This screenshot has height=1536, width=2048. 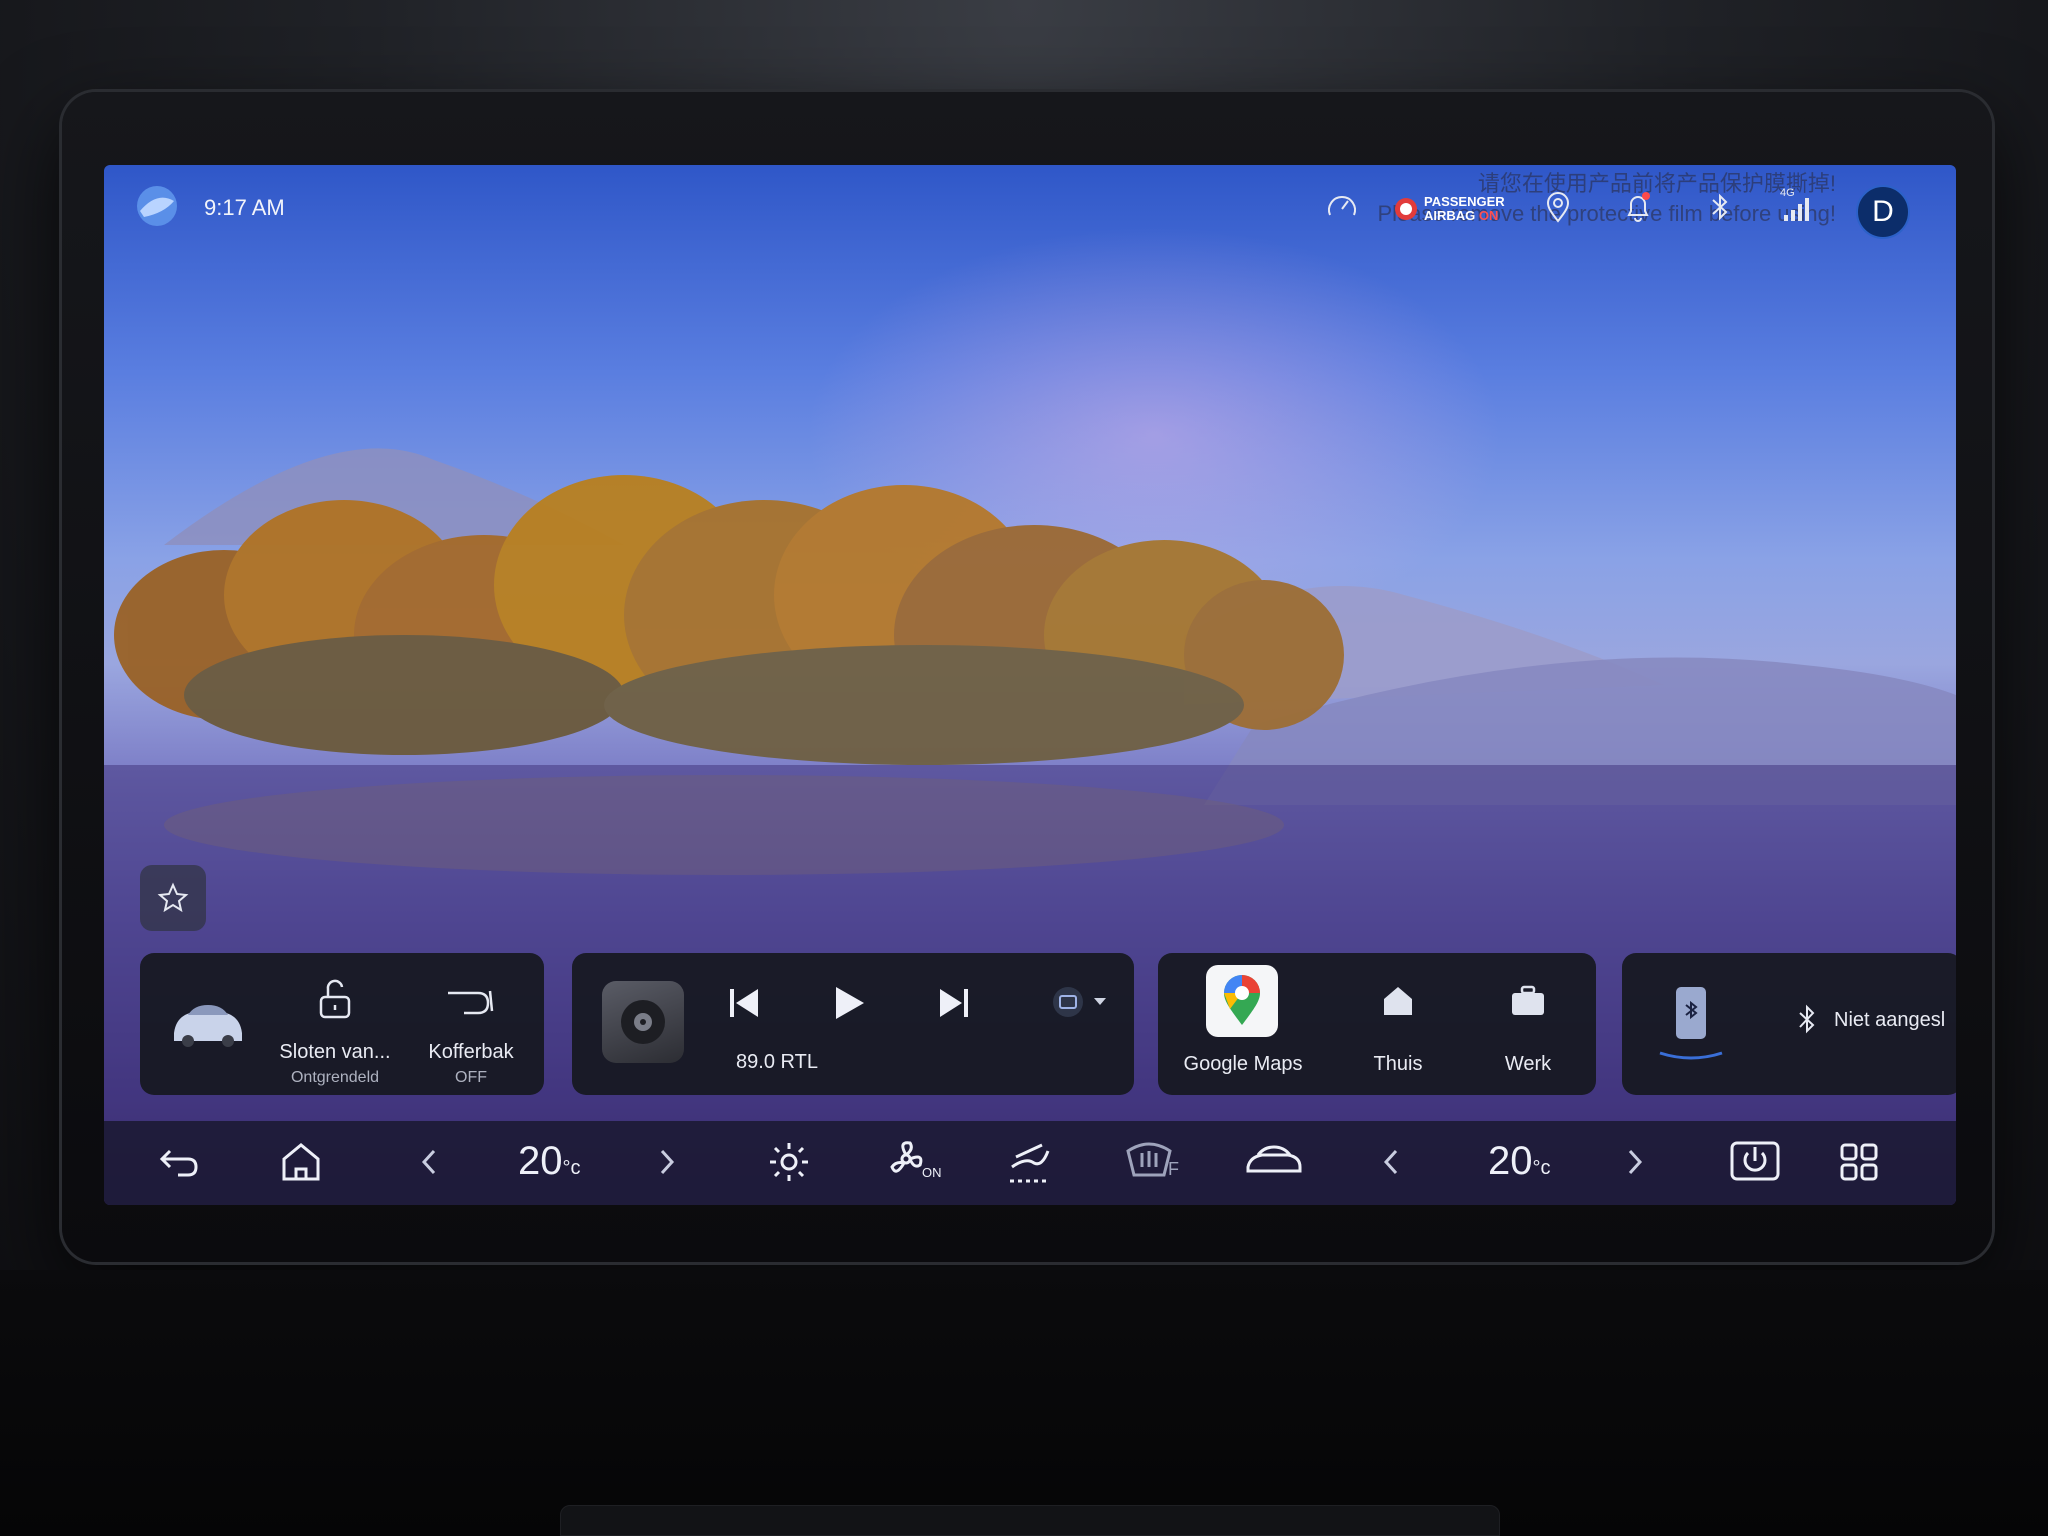 I want to click on clock: 9:17 AM, so click(x=244, y=207).